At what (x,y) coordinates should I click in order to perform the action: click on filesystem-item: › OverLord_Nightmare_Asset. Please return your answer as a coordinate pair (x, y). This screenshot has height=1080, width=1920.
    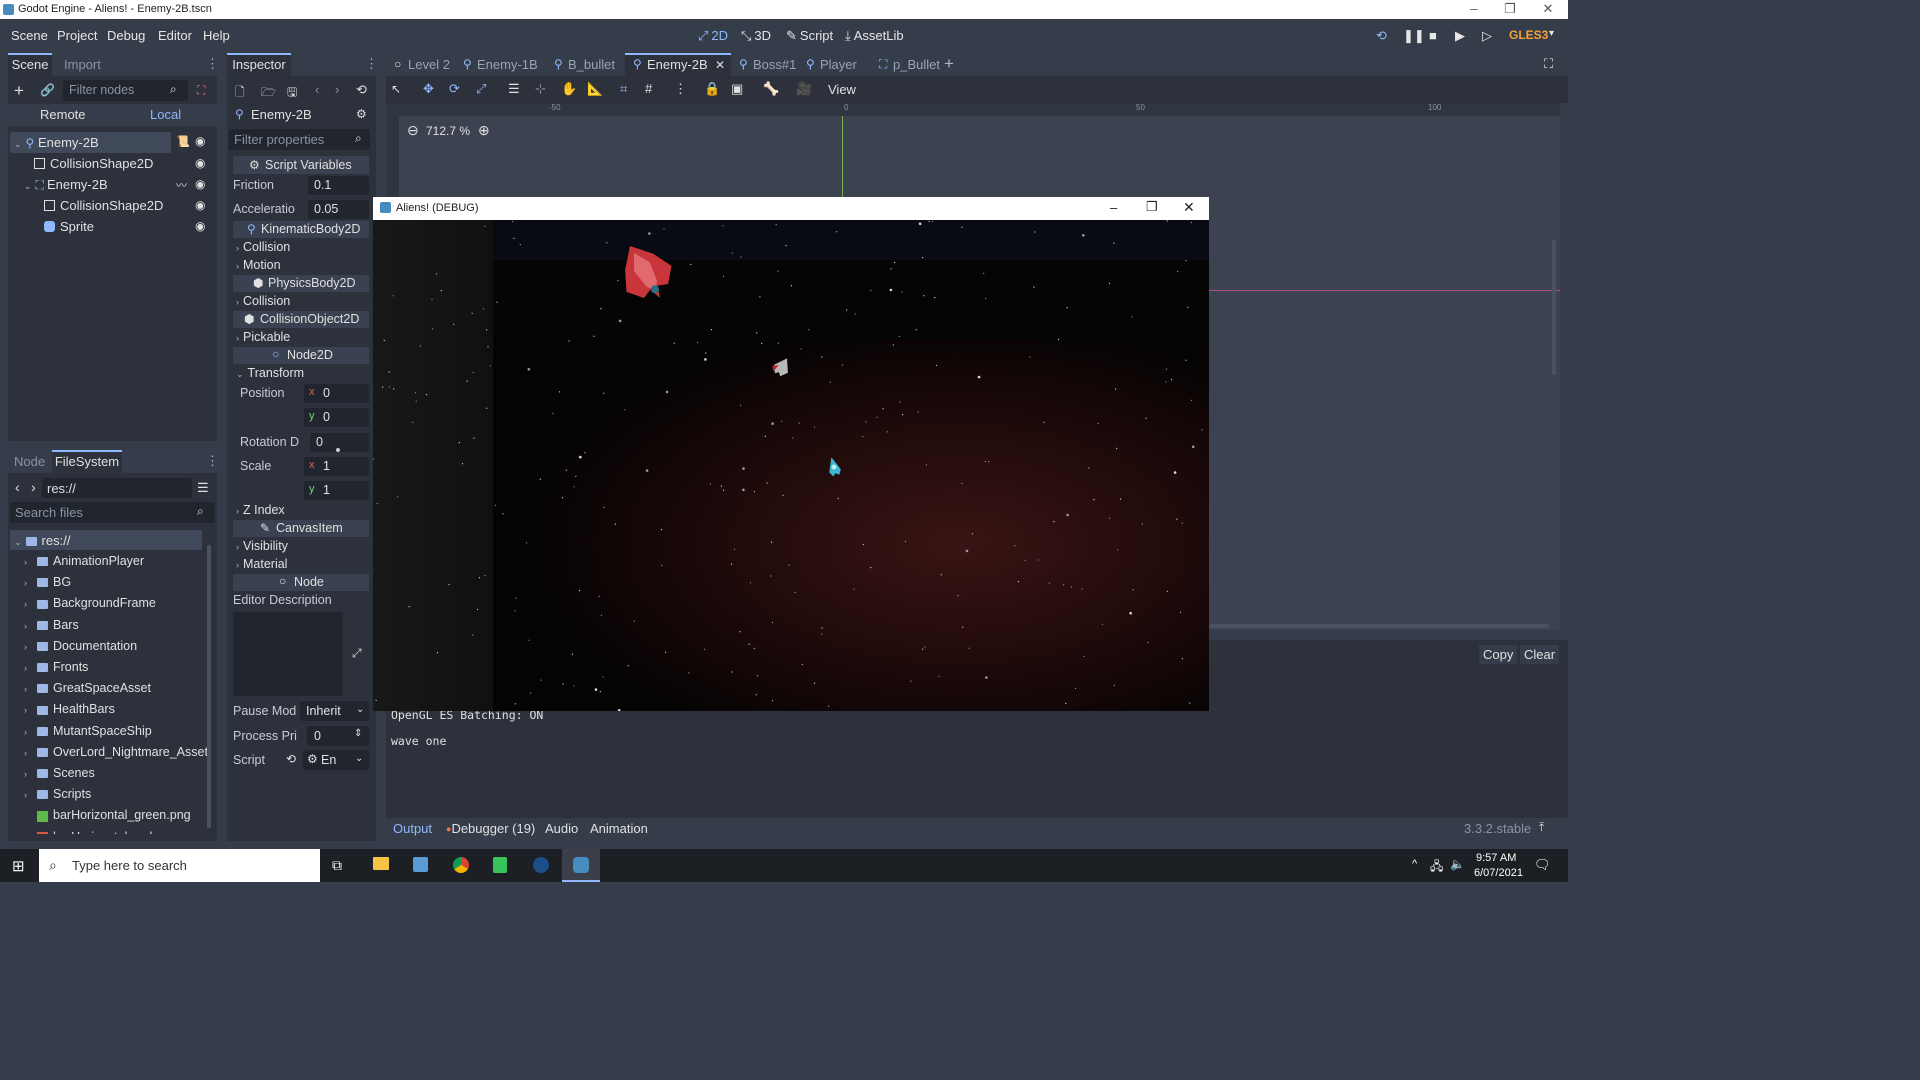
    Looking at the image, I should click on (116, 752).